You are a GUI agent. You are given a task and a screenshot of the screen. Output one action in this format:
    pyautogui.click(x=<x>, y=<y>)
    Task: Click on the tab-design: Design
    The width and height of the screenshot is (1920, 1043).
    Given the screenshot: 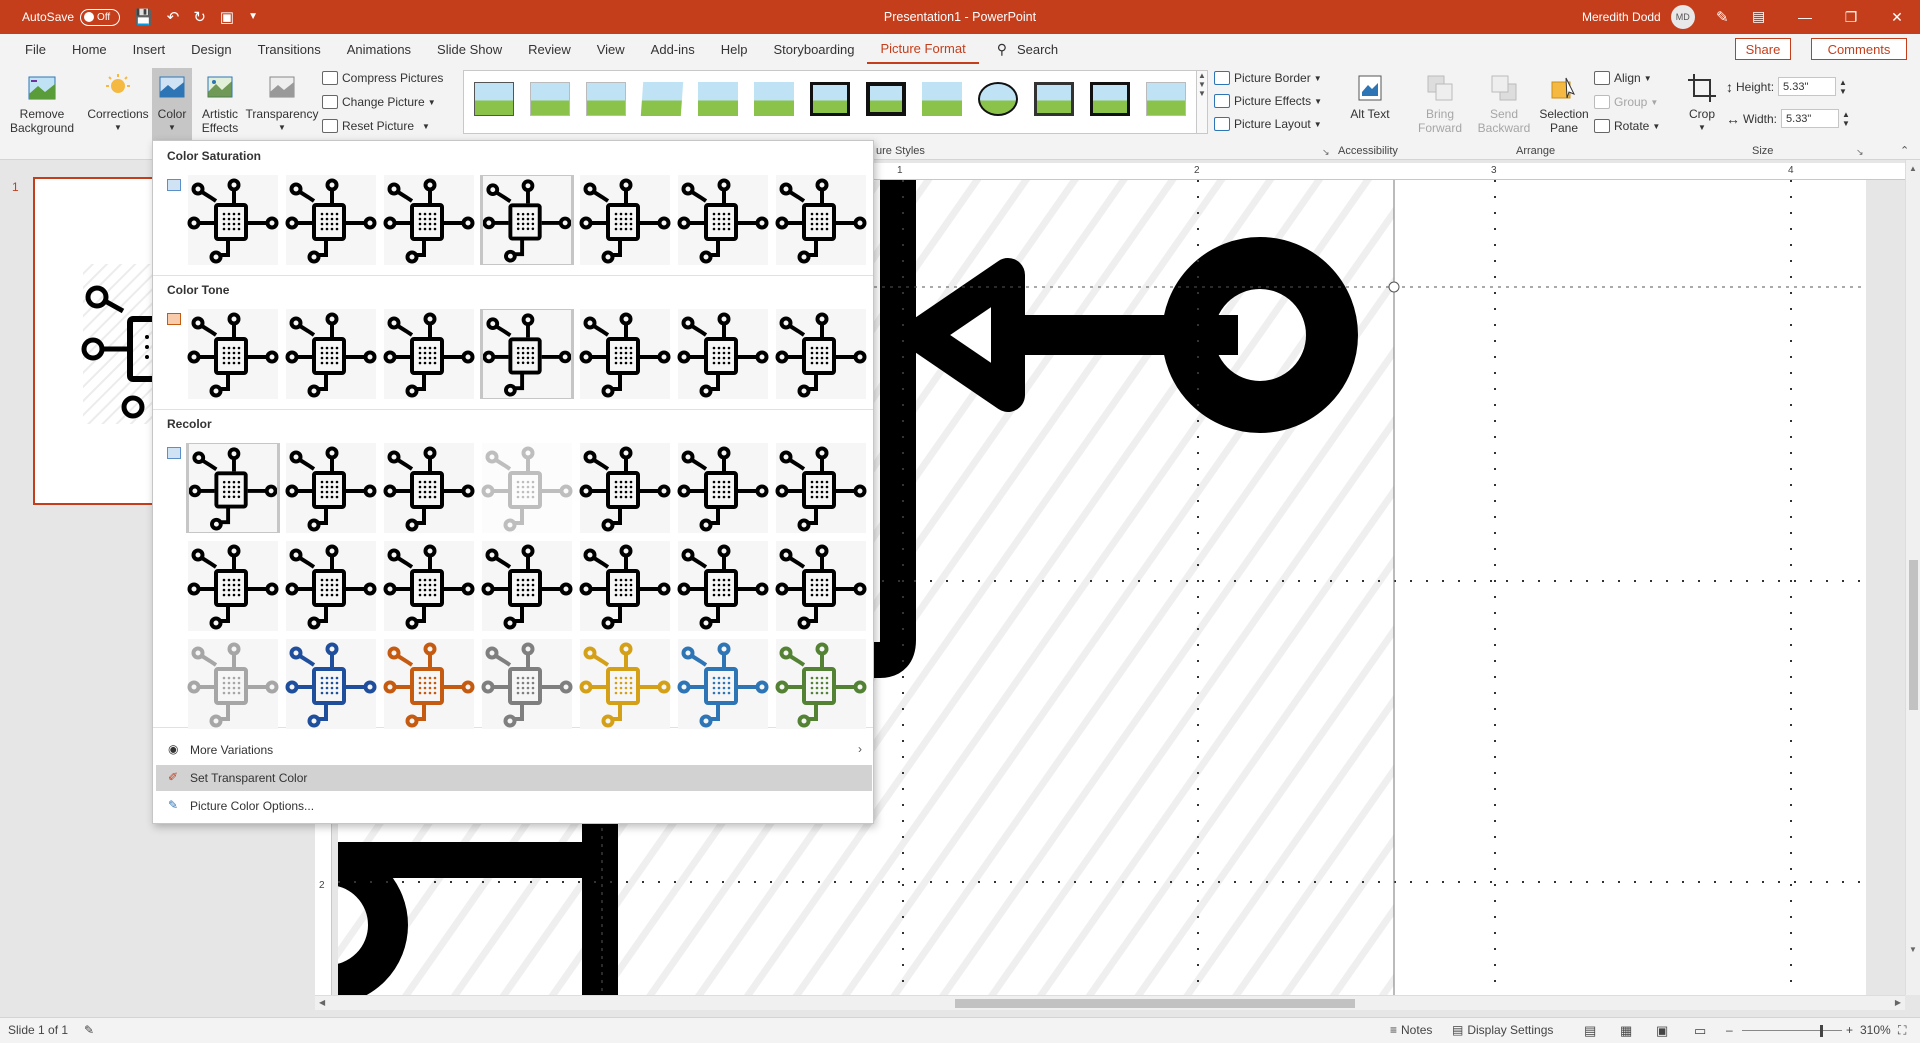 What is the action you would take?
    pyautogui.click(x=211, y=49)
    